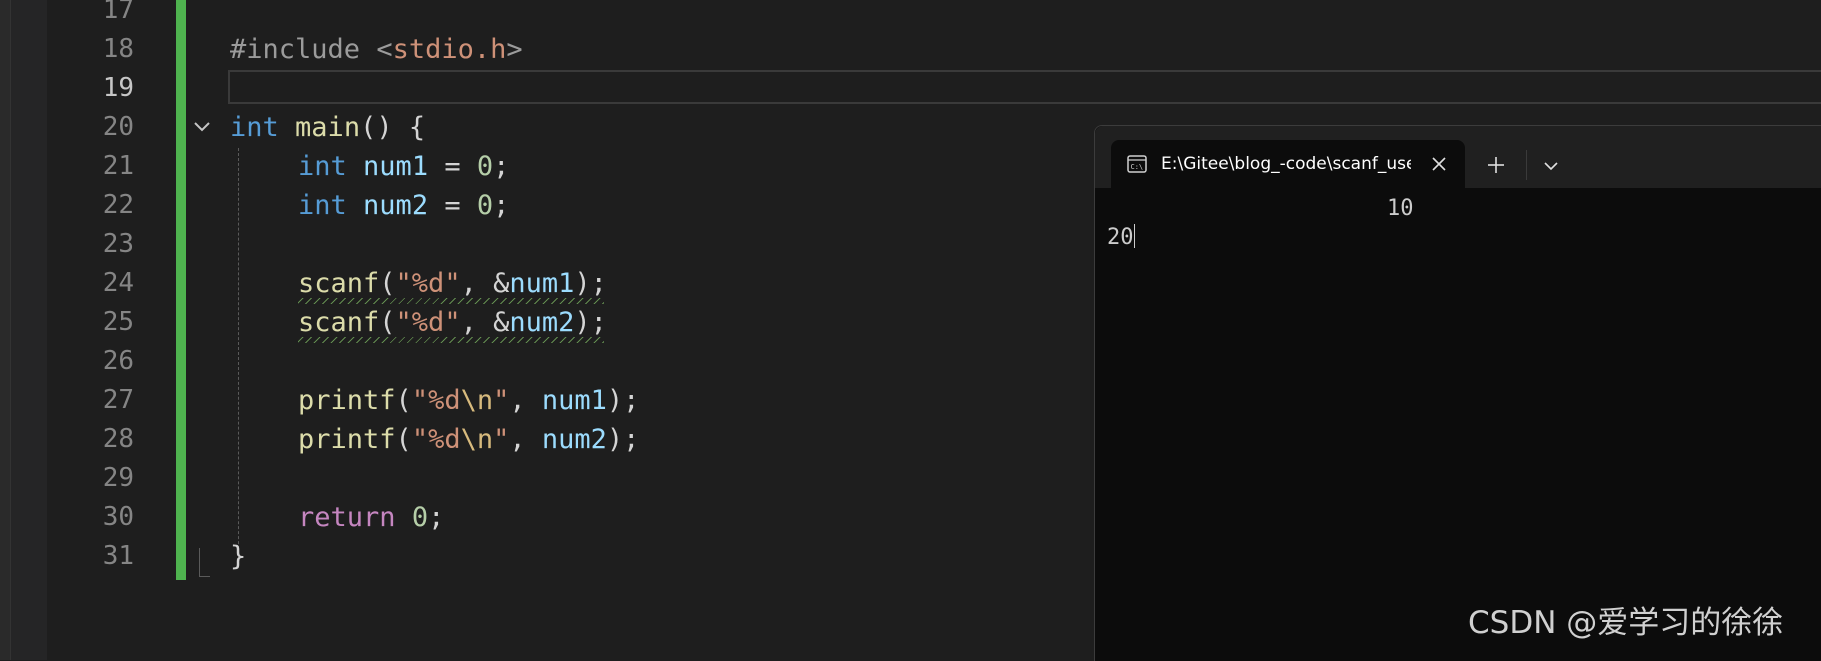 This screenshot has width=1821, height=661. What do you see at coordinates (514, 49) in the screenshot?
I see `include-bracket-close: >` at bounding box center [514, 49].